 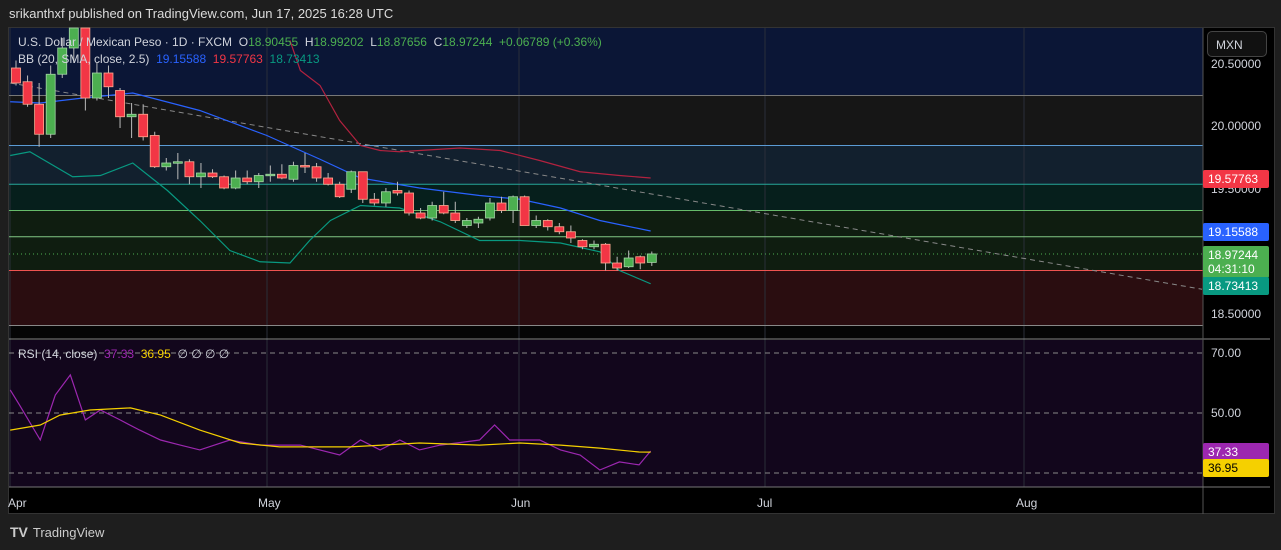 What do you see at coordinates (1231, 269) in the screenshot?
I see `bar-countdown: 04:31:10` at bounding box center [1231, 269].